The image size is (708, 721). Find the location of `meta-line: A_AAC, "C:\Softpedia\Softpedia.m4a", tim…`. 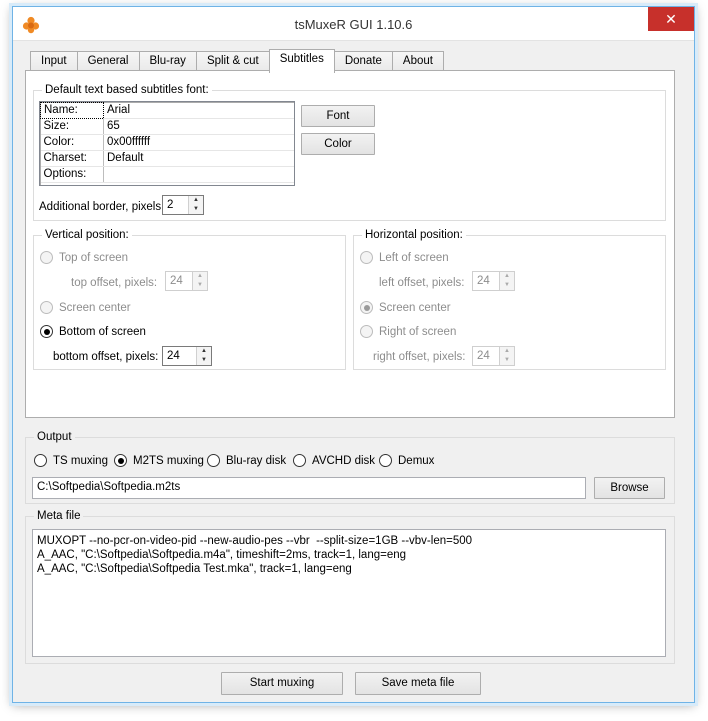

meta-line: A_AAC, "C:\Softpedia\Softpedia.m4a", tim… is located at coordinates (222, 555).